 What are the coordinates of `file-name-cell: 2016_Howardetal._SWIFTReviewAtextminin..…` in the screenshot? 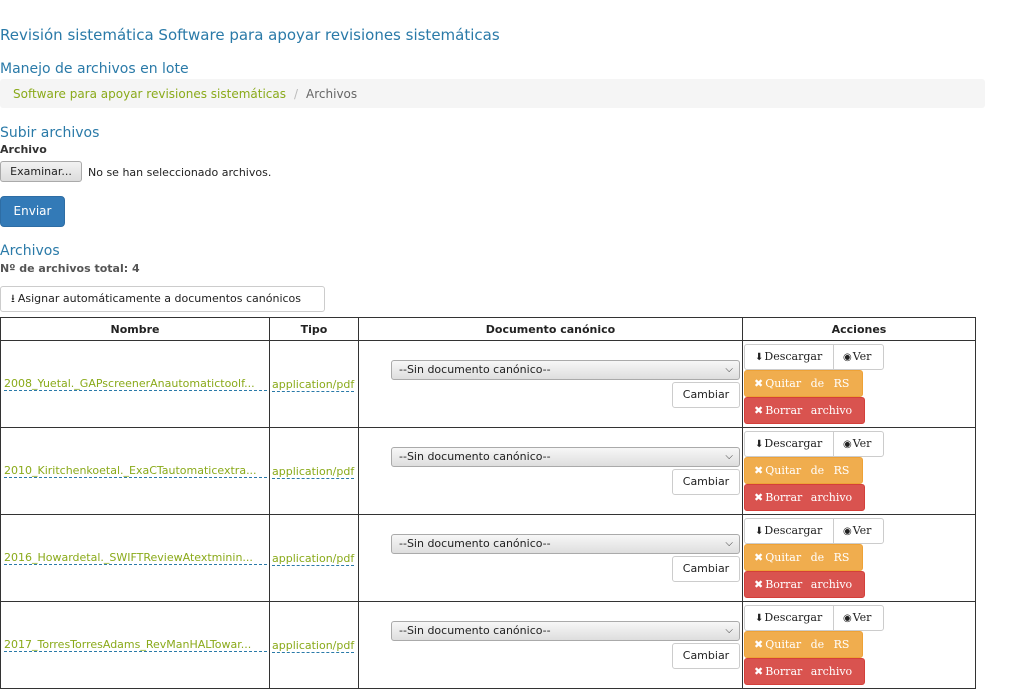 It's located at (135, 558).